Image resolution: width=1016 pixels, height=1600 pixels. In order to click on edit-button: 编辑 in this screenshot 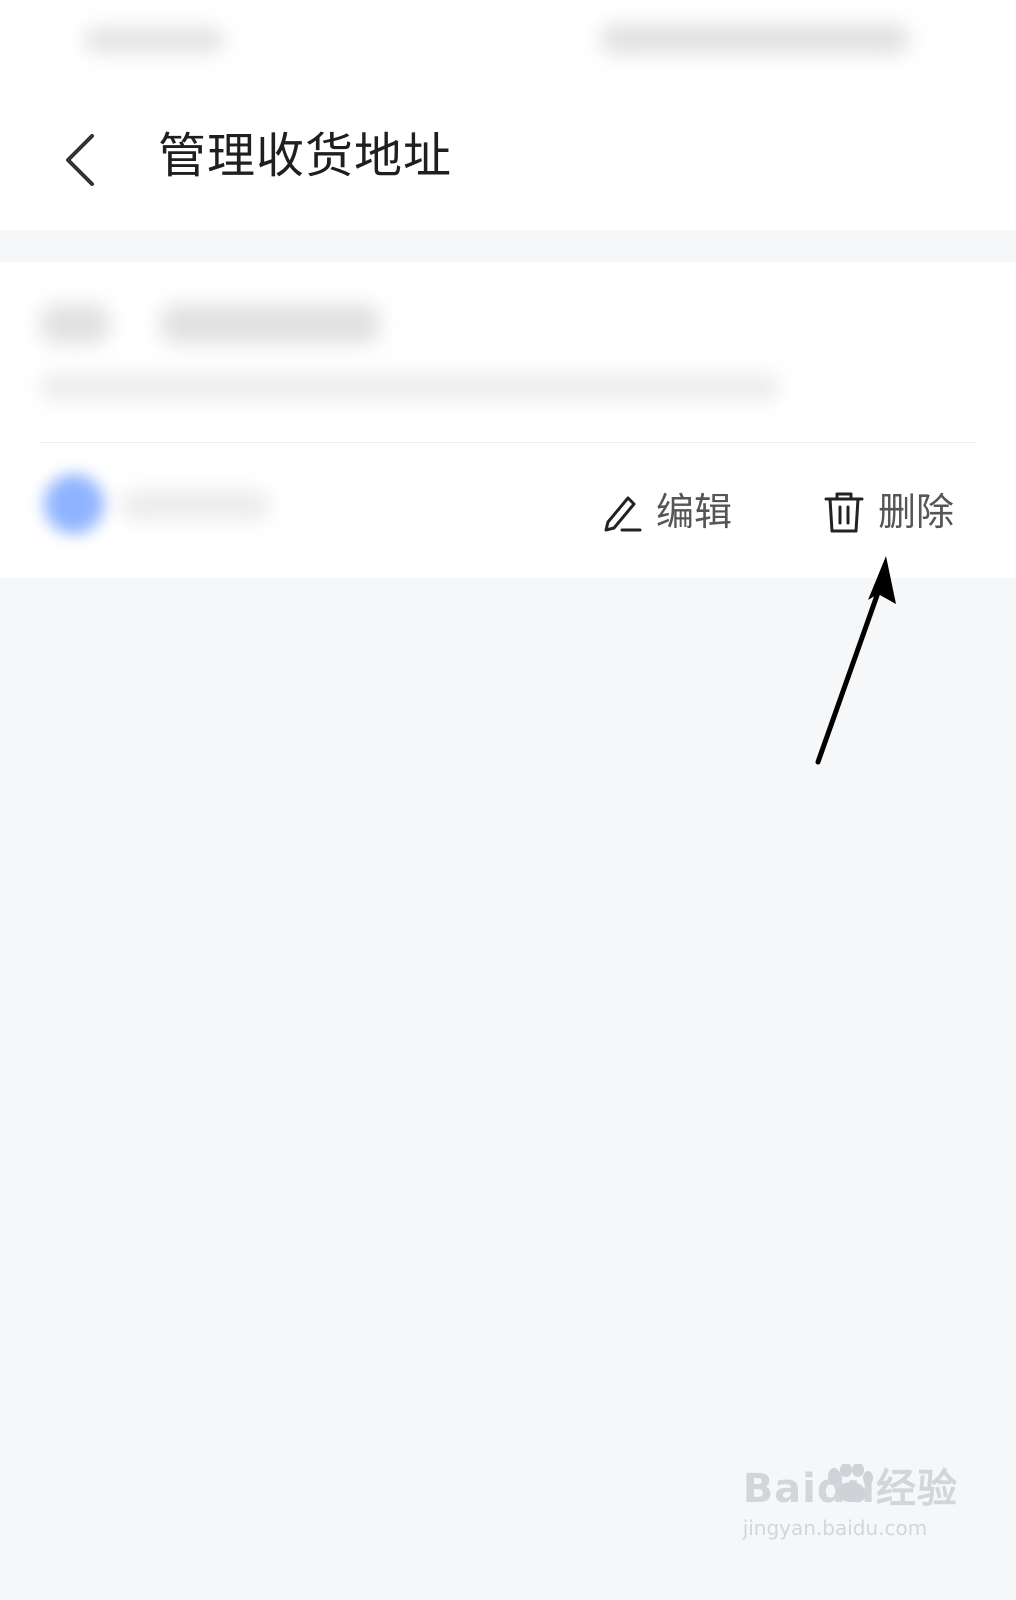, I will do `click(666, 512)`.